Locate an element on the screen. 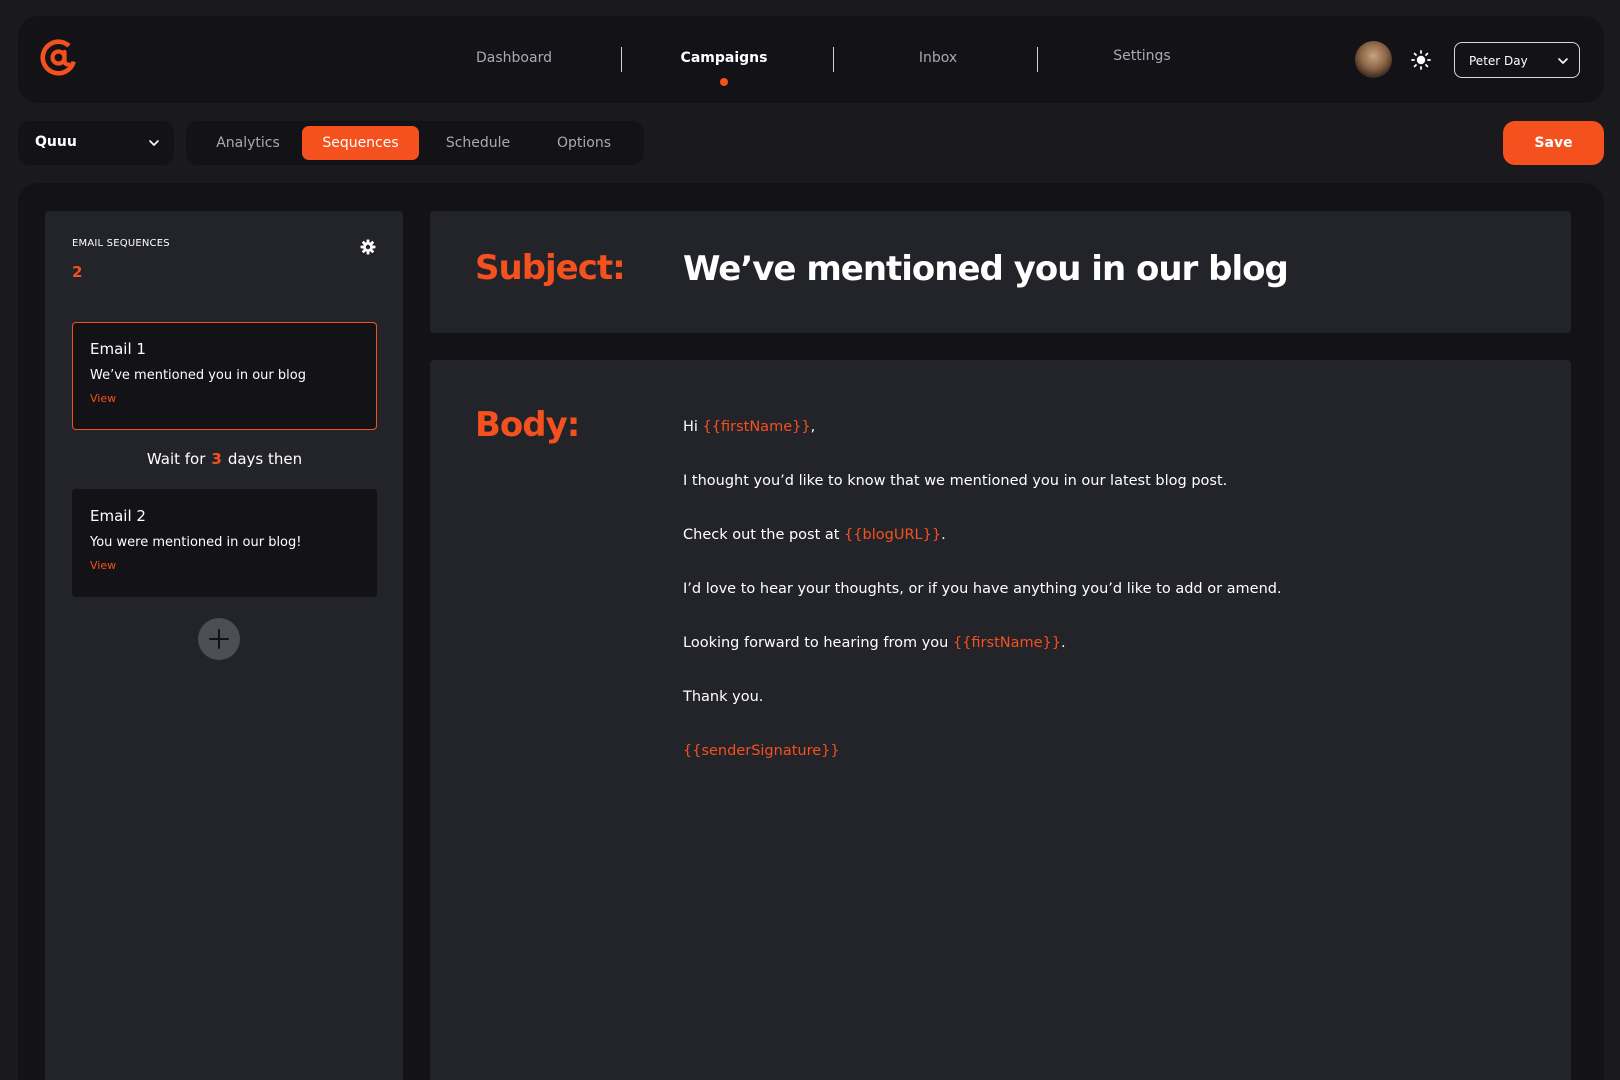 This screenshot has width=1620, height=1080. user-select: Peter Day is located at coordinates (1517, 60).